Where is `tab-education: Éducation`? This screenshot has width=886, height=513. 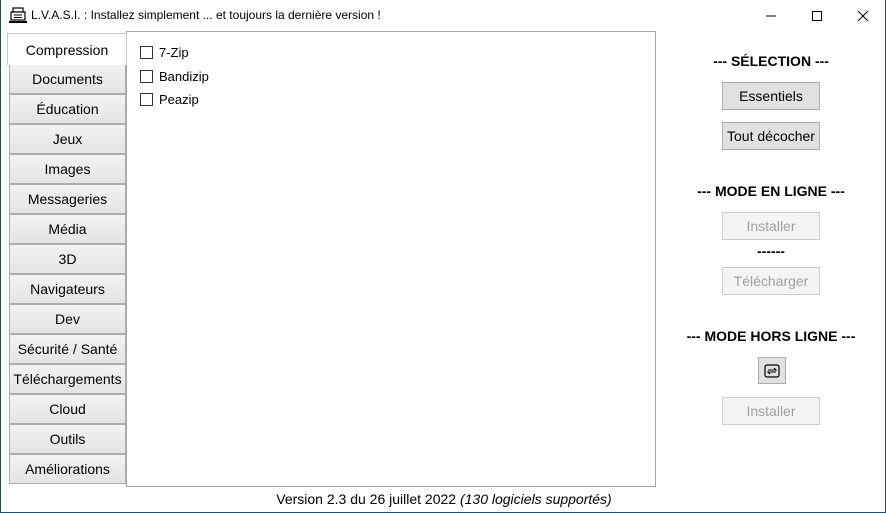 tab-education: Éducation is located at coordinates (67, 109).